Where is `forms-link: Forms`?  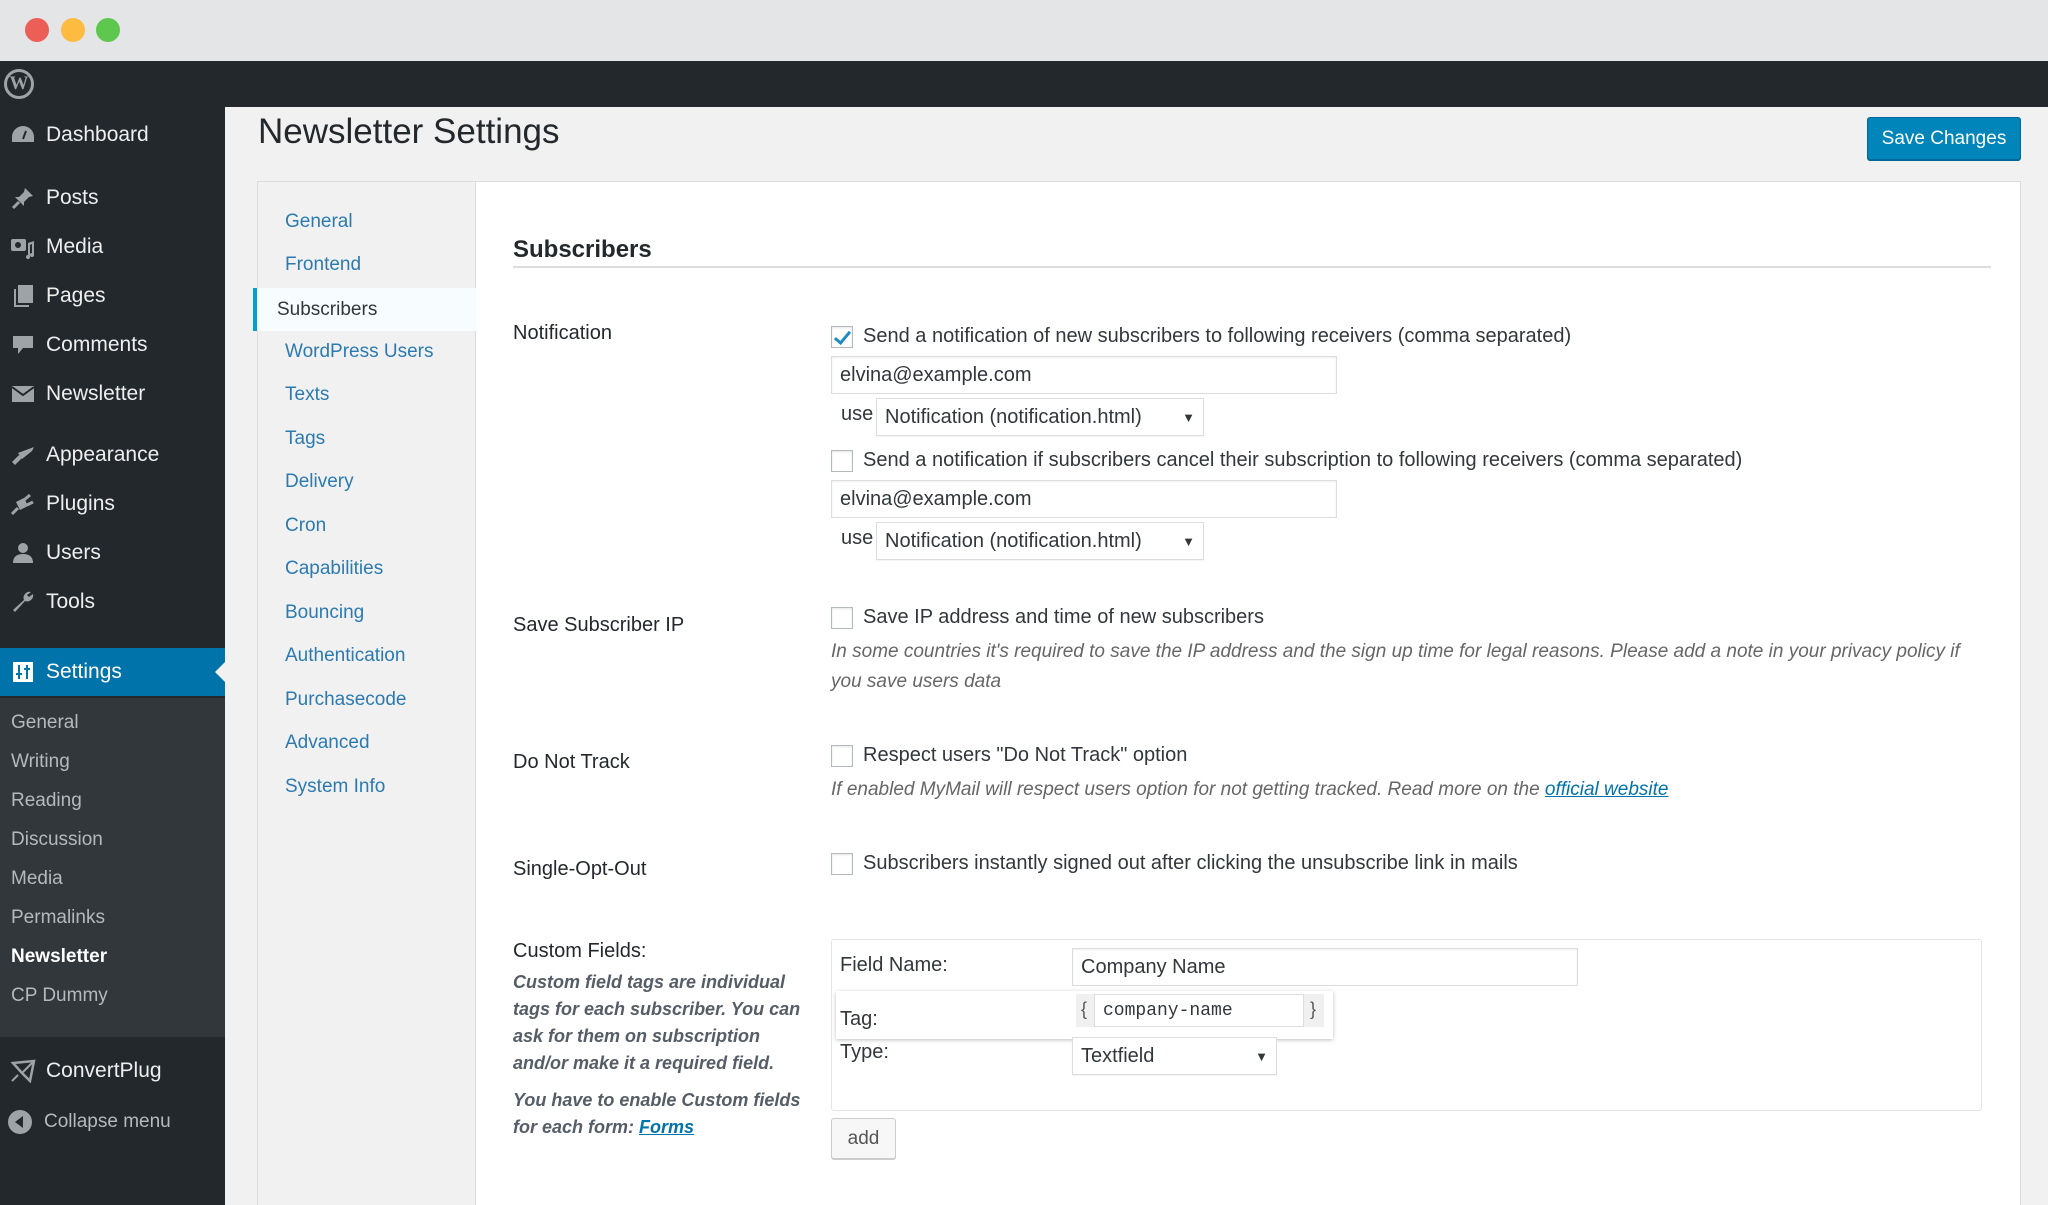 forms-link: Forms is located at coordinates (666, 1127).